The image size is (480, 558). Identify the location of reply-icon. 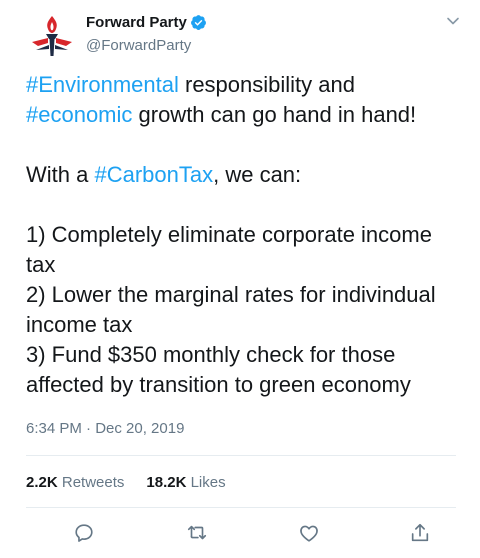
(84, 533).